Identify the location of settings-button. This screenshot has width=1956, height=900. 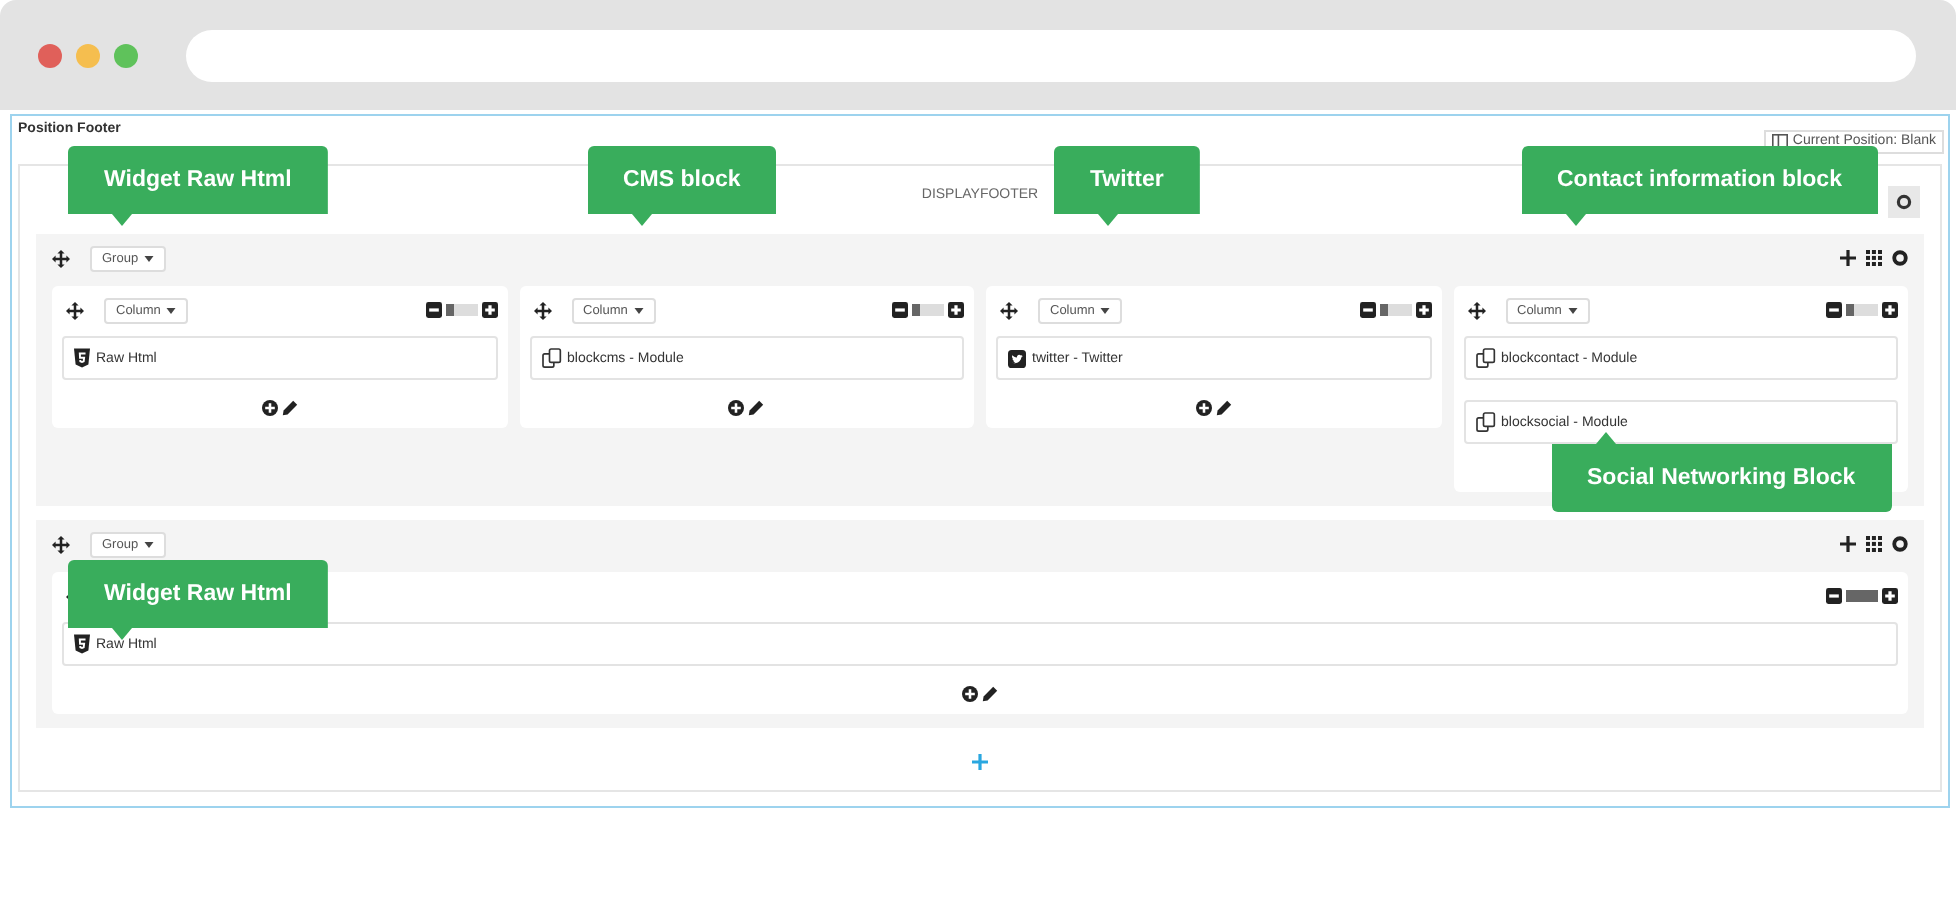
(1904, 202).